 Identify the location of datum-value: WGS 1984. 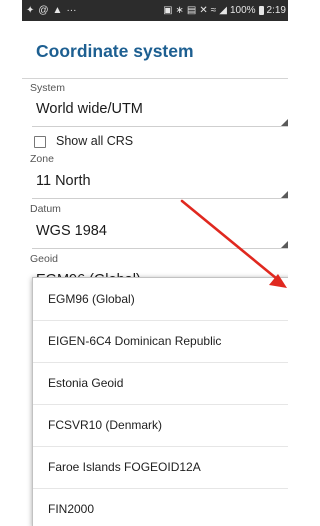
(71, 231).